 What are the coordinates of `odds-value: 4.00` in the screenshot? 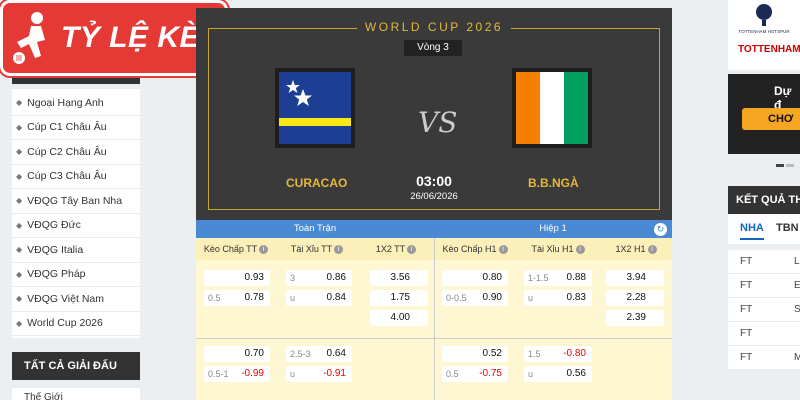 It's located at (400, 317).